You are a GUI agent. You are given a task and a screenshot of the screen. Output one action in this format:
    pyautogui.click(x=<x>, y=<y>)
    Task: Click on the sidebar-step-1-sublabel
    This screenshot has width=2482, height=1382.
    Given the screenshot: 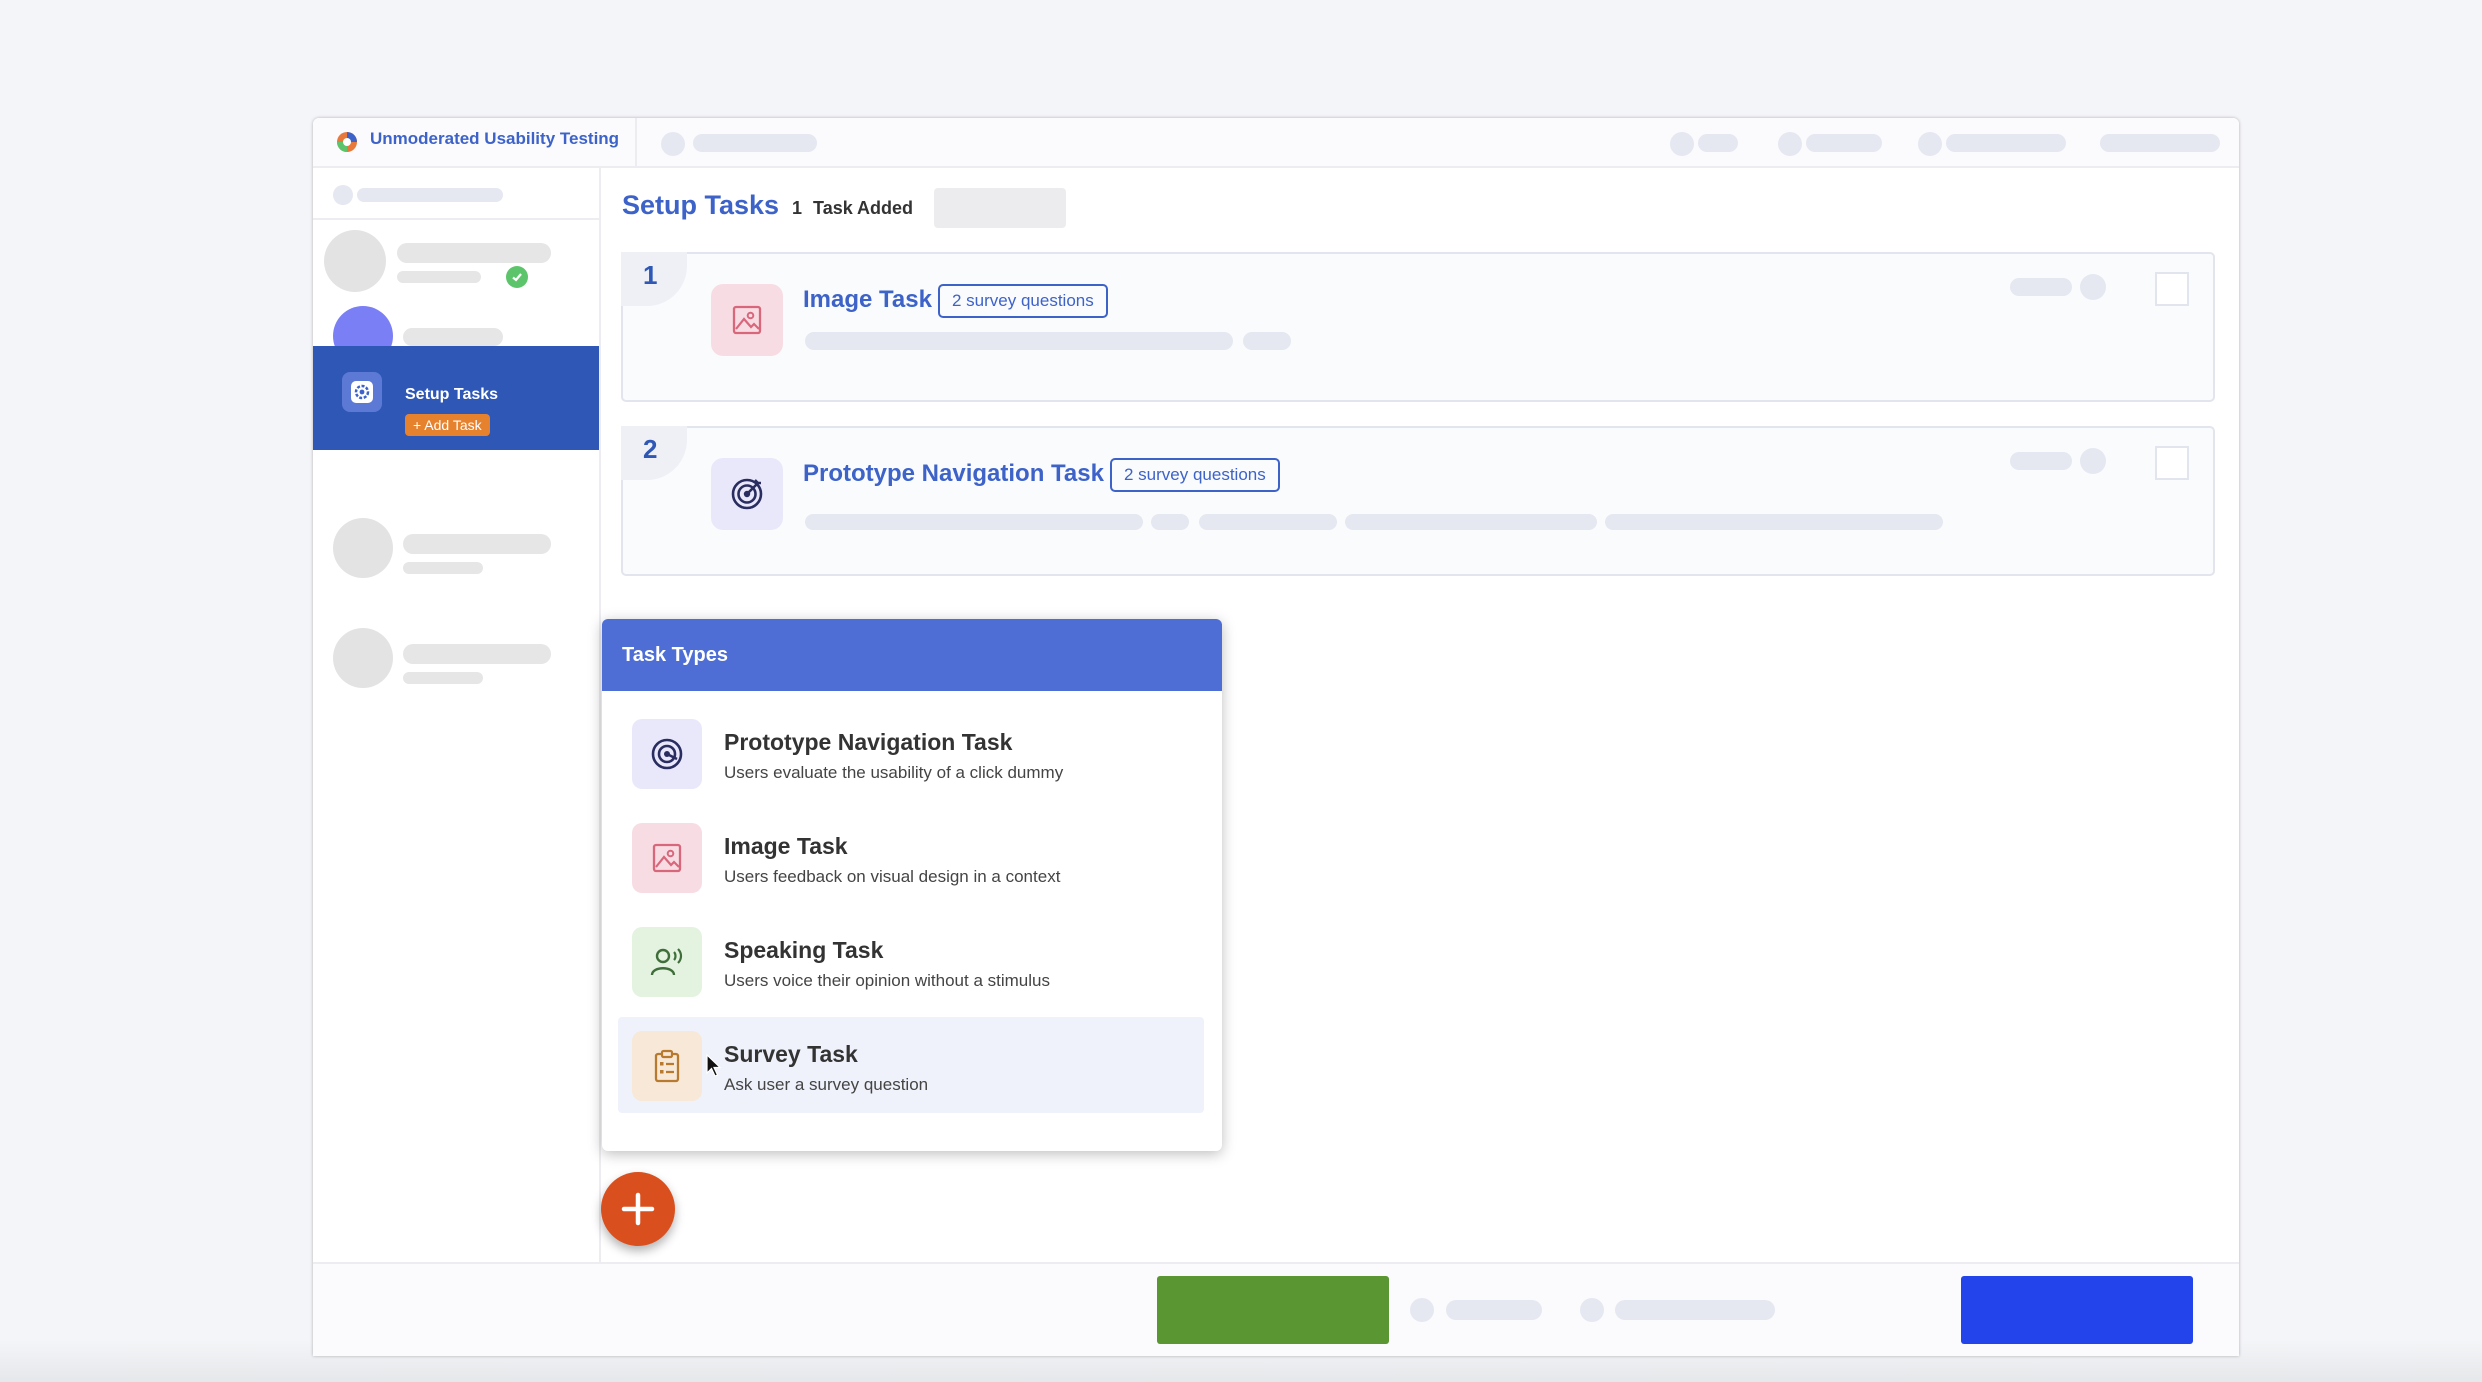 What is the action you would take?
    pyautogui.click(x=439, y=277)
    